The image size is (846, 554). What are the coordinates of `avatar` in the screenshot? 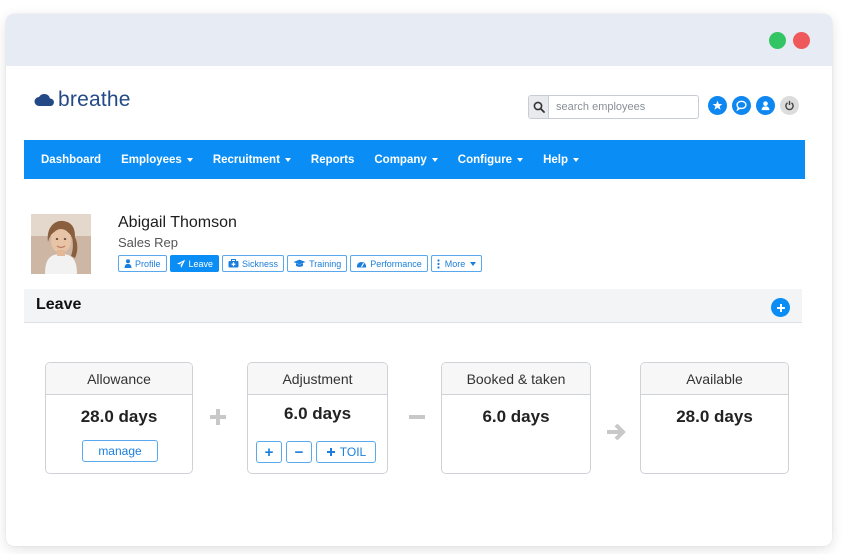 It's located at (61, 244).